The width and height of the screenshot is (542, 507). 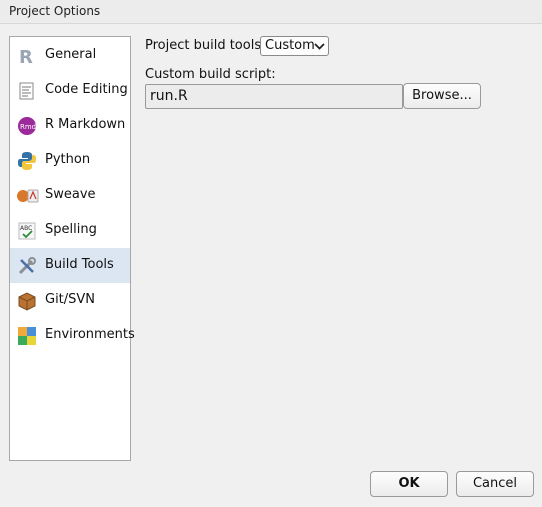 I want to click on build-tools-icon, so click(x=27, y=266).